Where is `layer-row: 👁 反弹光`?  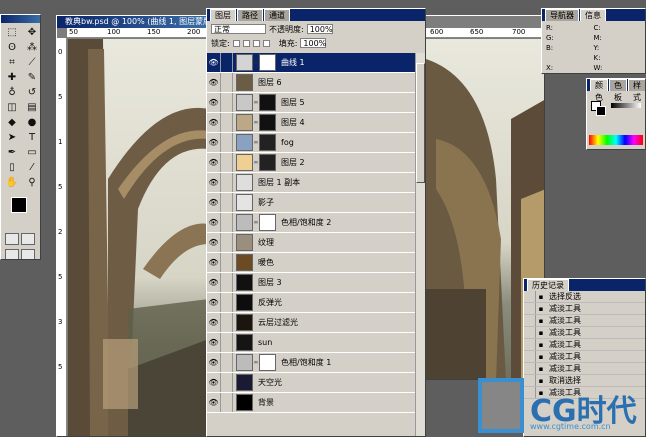
layer-row: 👁 反弹光 is located at coordinates (312, 303).